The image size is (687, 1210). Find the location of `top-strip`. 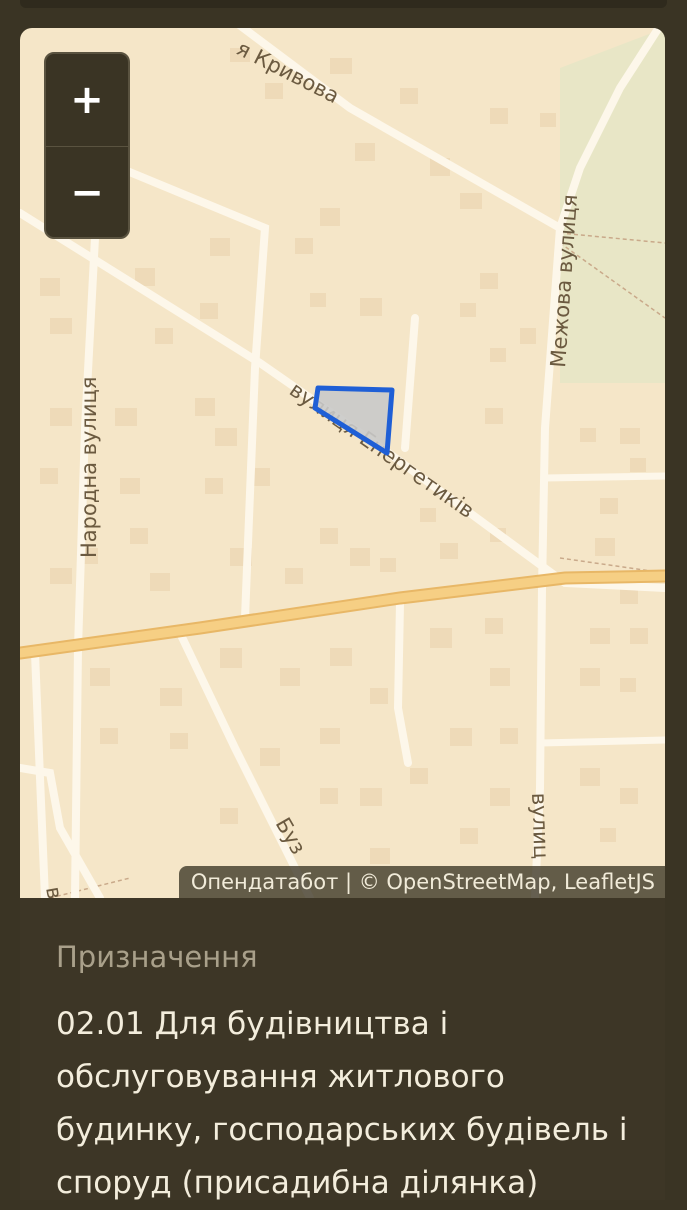

top-strip is located at coordinates (343, 4).